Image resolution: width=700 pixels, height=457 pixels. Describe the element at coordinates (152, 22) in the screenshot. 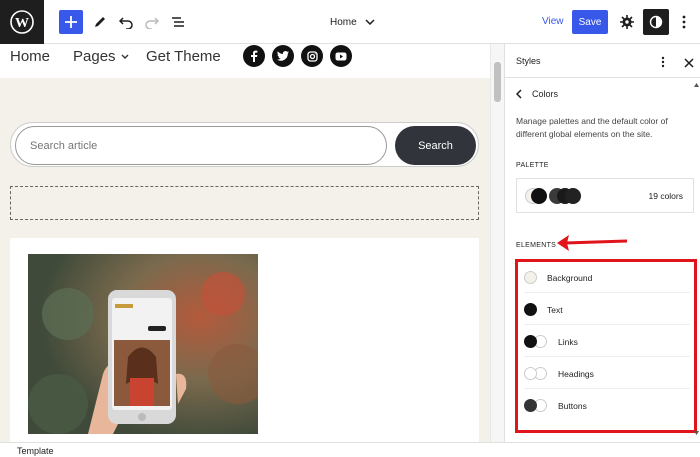

I see `redo-icon` at that location.